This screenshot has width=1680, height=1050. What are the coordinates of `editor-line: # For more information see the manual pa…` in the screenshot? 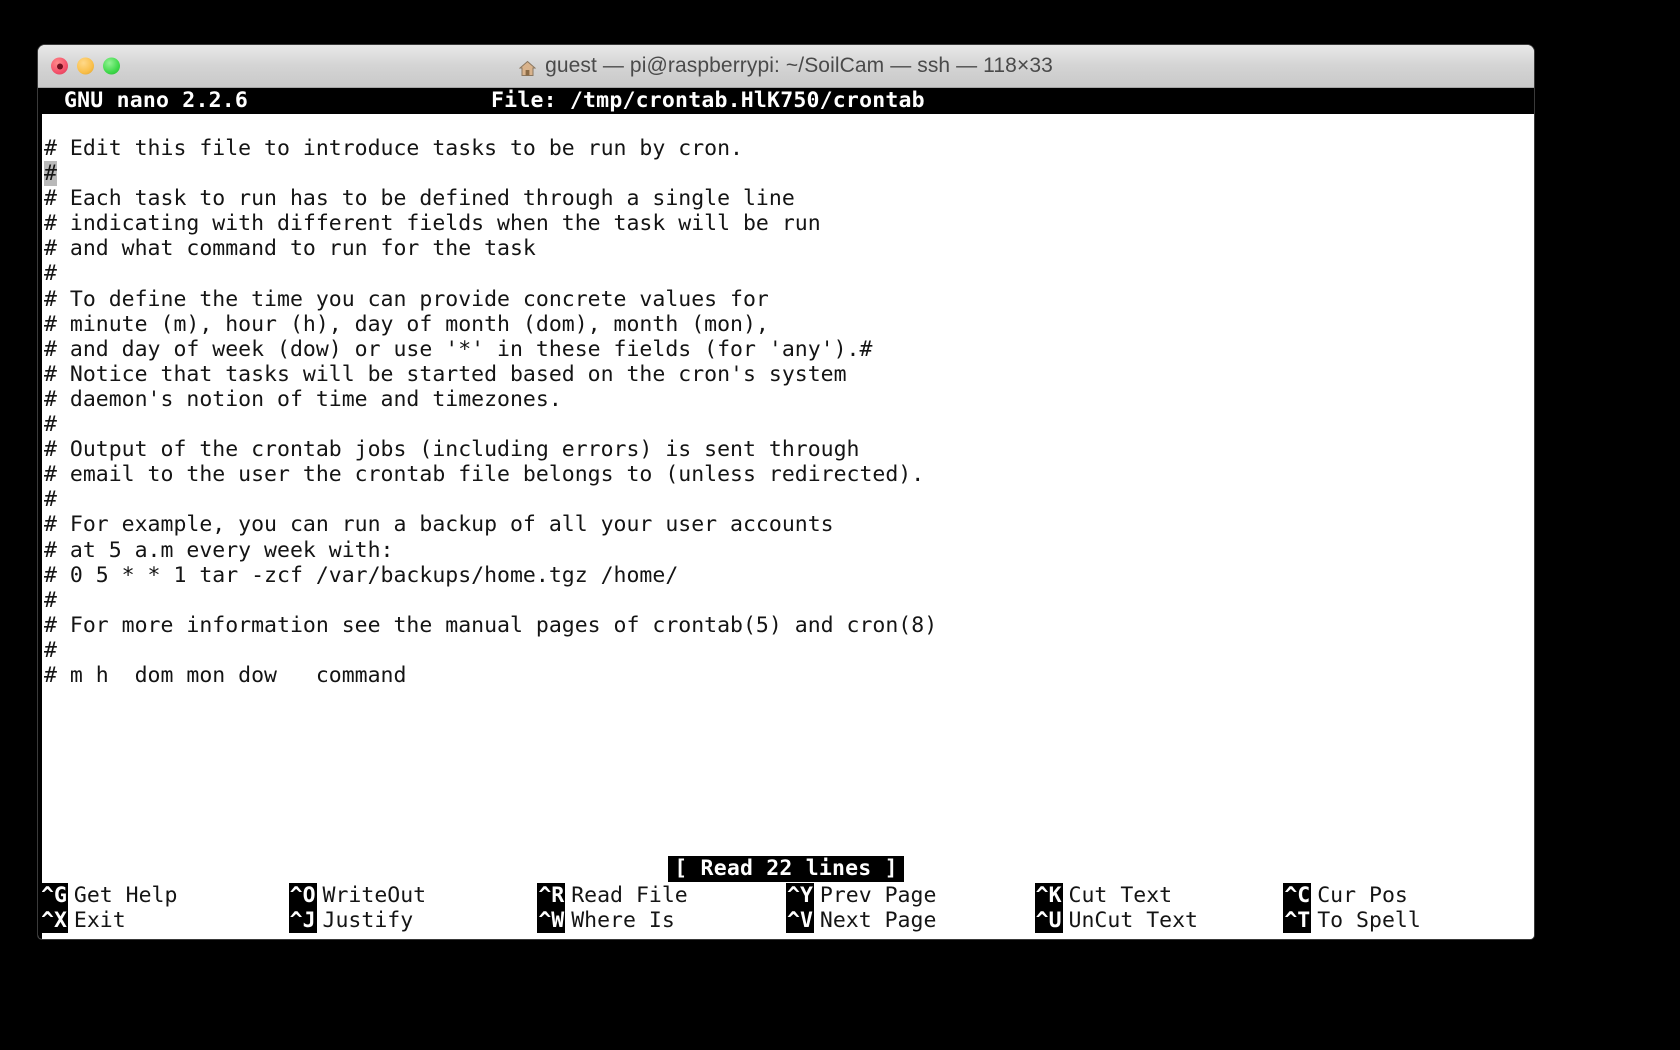 It's located at (788, 625).